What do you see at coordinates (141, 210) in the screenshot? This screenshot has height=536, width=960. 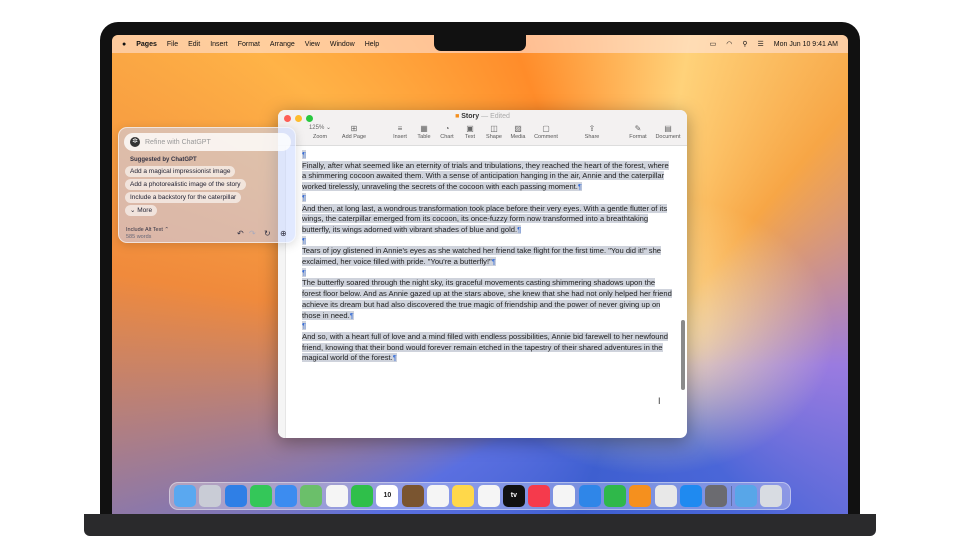 I see `more-button: ⌄ More` at bounding box center [141, 210].